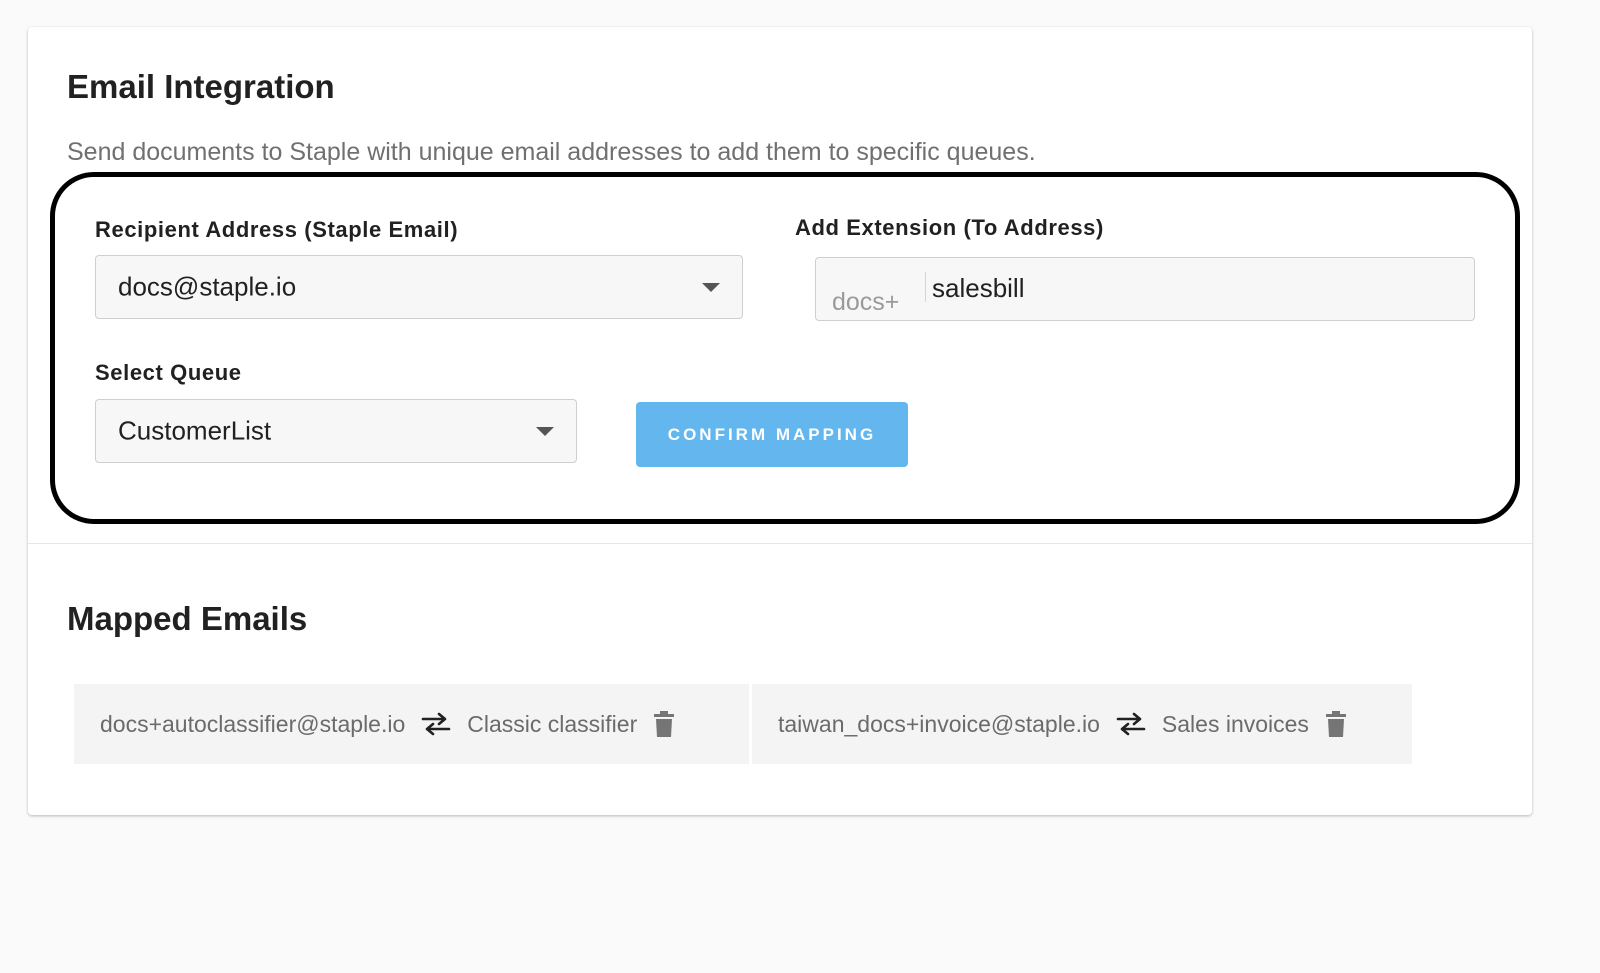 This screenshot has width=1600, height=973. Describe the element at coordinates (1235, 723) in the screenshot. I see `mapped-queue-name: Sales invoices` at that location.